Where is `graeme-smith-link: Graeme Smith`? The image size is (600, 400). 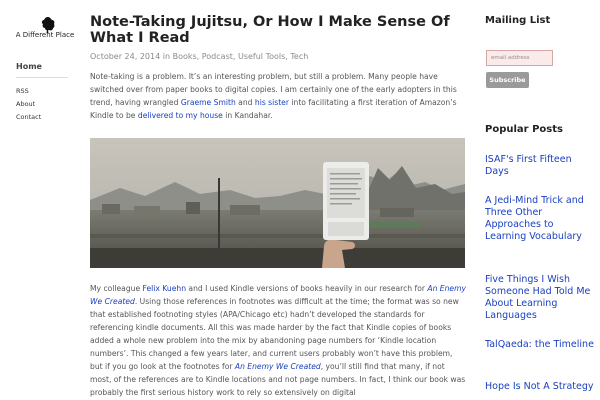
graeme-smith-link: Graeme Smith is located at coordinates (208, 102).